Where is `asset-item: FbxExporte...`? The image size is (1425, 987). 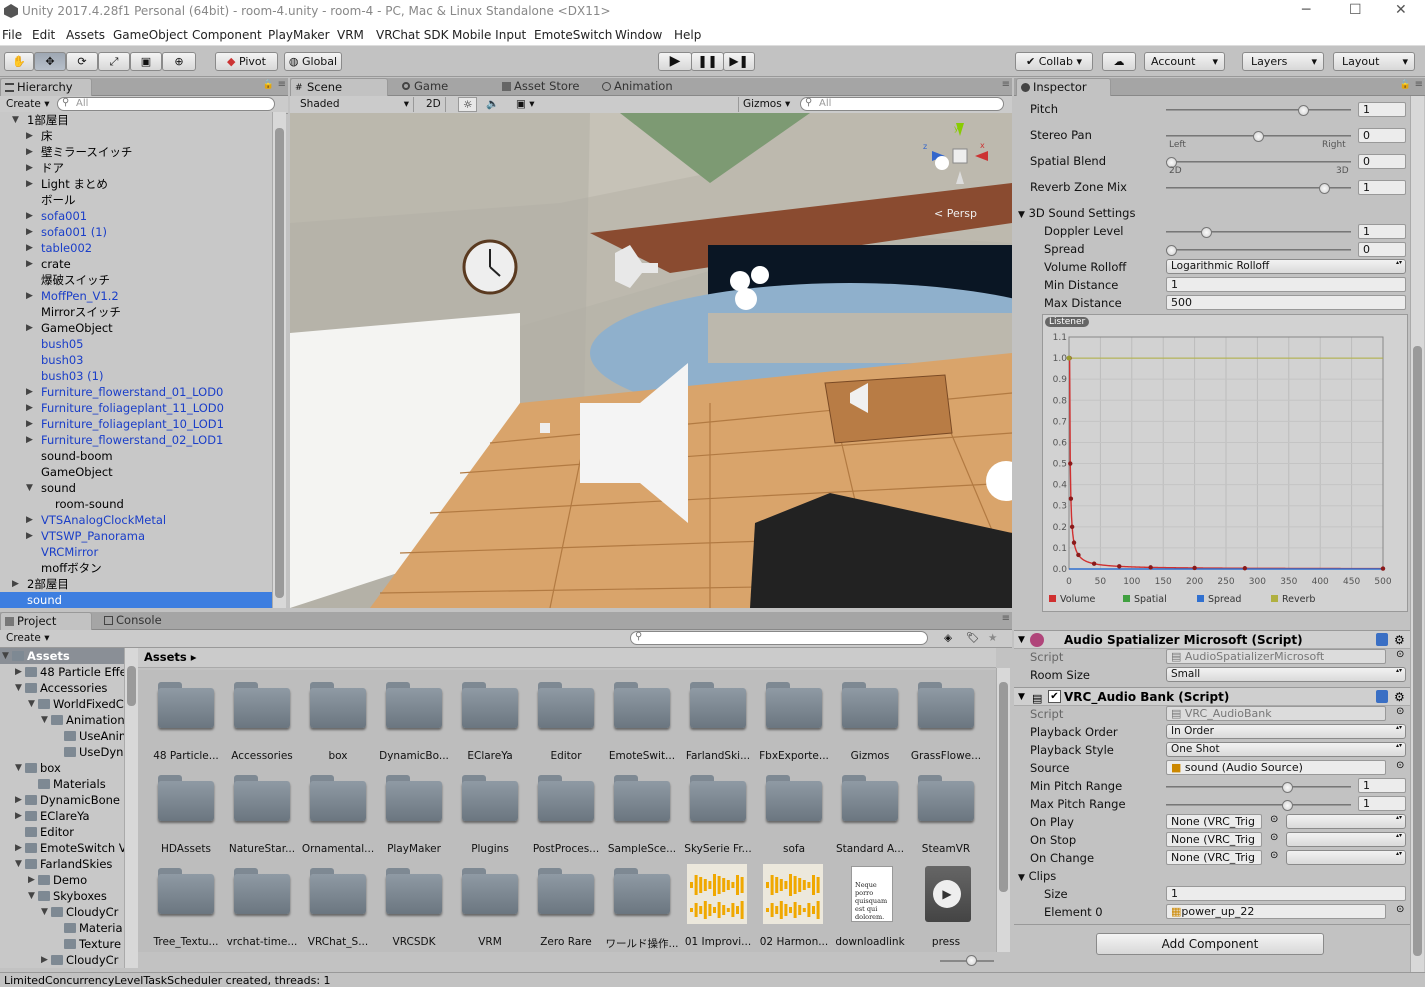
asset-item: FbxExporte... is located at coordinates (794, 722).